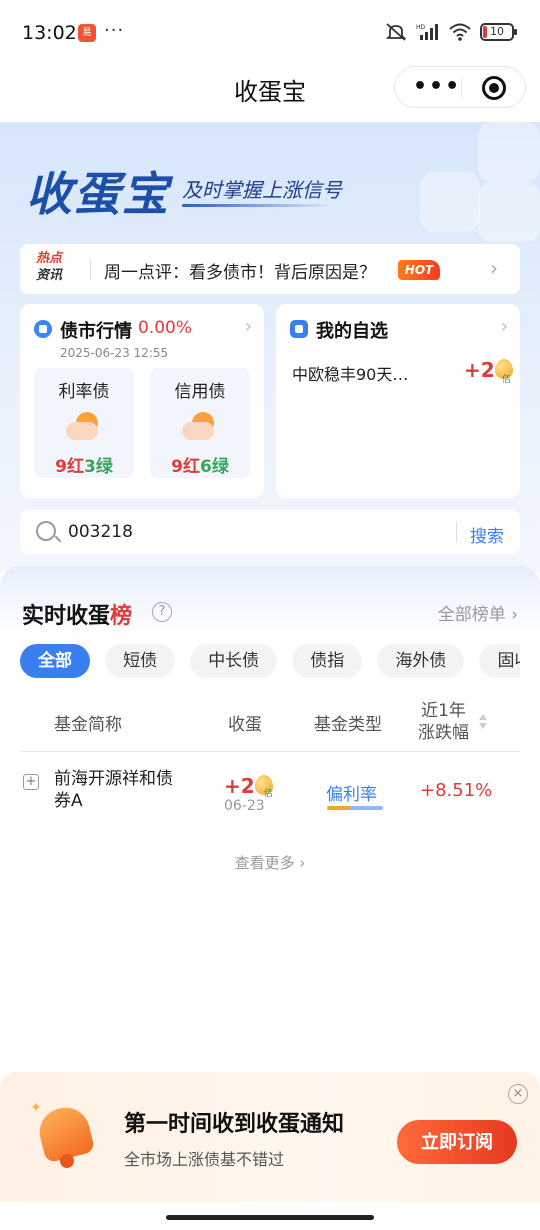 Image resolution: width=540 pixels, height=1230 pixels. I want to click on search-button: 搜索, so click(487, 534).